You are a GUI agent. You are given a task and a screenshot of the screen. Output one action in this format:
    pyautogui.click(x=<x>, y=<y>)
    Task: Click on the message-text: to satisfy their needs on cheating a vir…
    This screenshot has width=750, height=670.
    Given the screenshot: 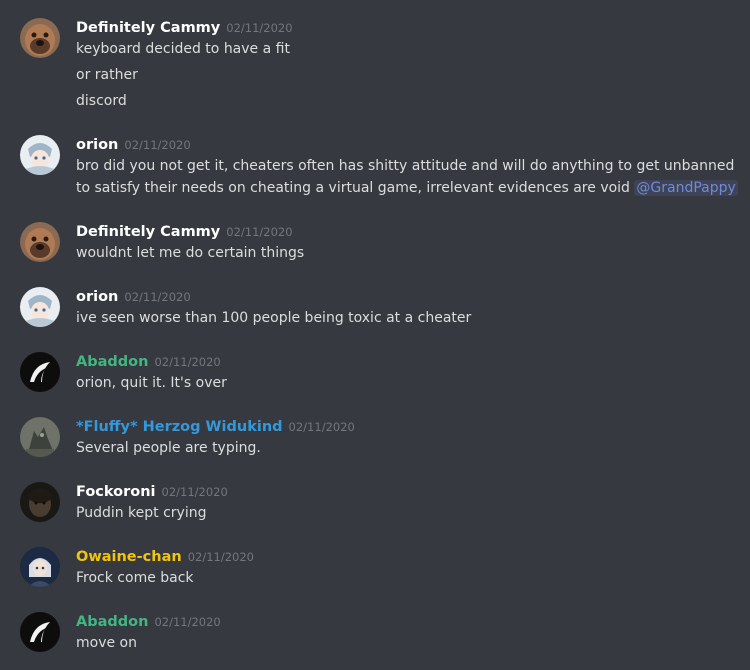 What is the action you would take?
    pyautogui.click(x=353, y=188)
    